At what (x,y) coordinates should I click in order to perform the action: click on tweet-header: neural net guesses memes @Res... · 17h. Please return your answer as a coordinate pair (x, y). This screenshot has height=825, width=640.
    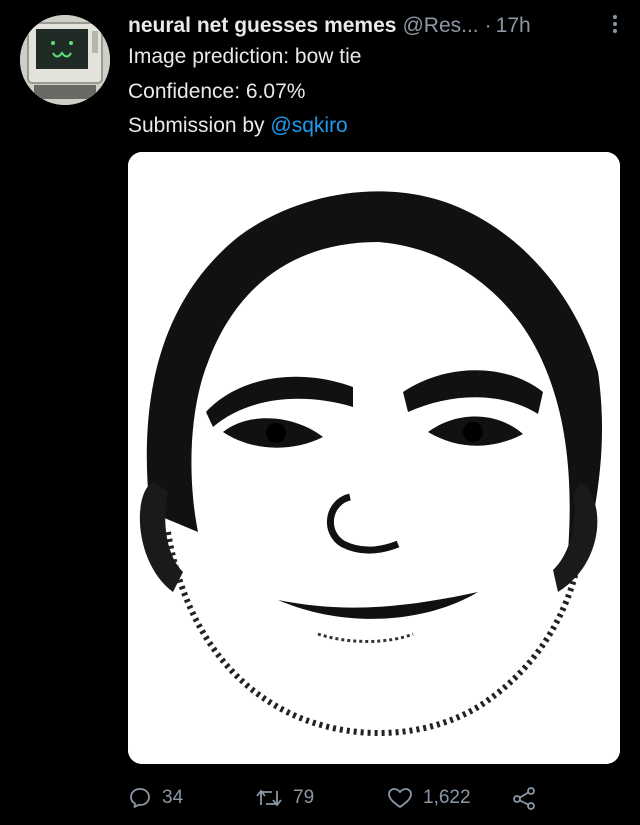
    Looking at the image, I should click on (379, 26).